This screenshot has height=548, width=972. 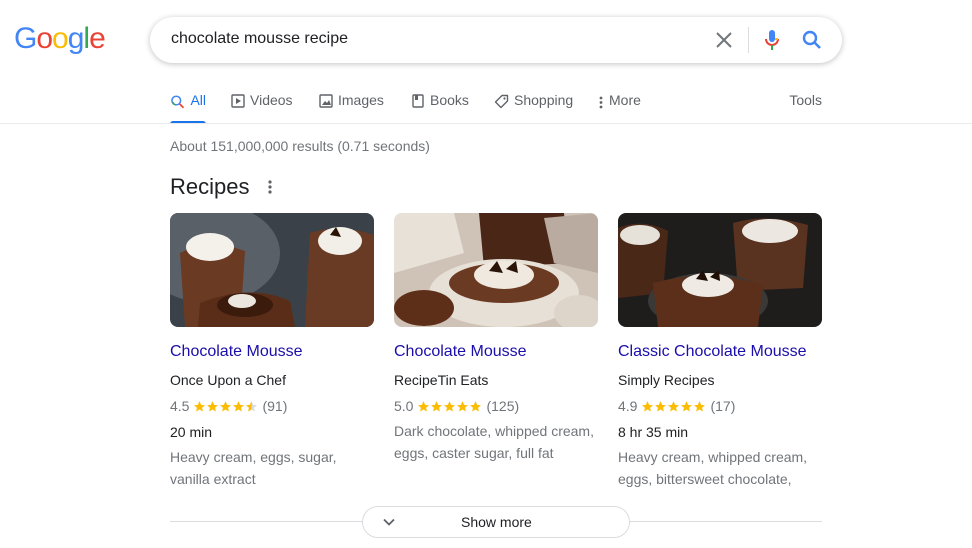 What do you see at coordinates (666, 380) in the screenshot?
I see `recipe-source: Simply Recipes` at bounding box center [666, 380].